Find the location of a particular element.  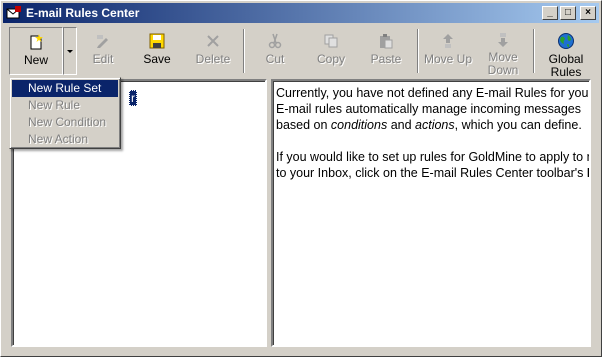

maximize-button: □ is located at coordinates (568, 13).